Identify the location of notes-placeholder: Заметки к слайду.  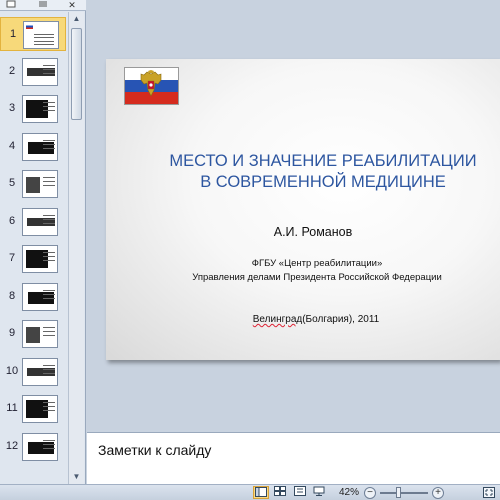
(155, 450).